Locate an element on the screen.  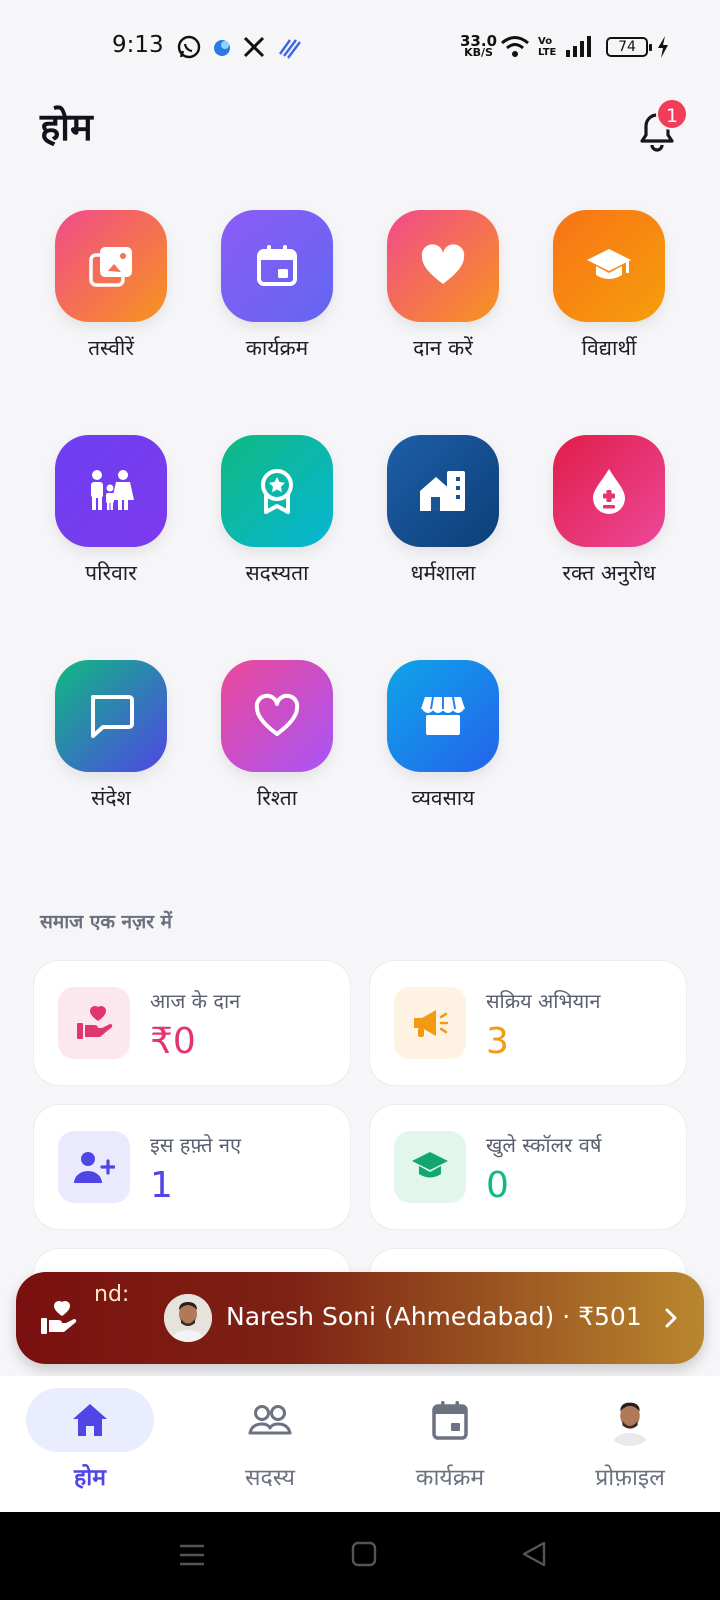
home-icon is located at coordinates (90, 1420).